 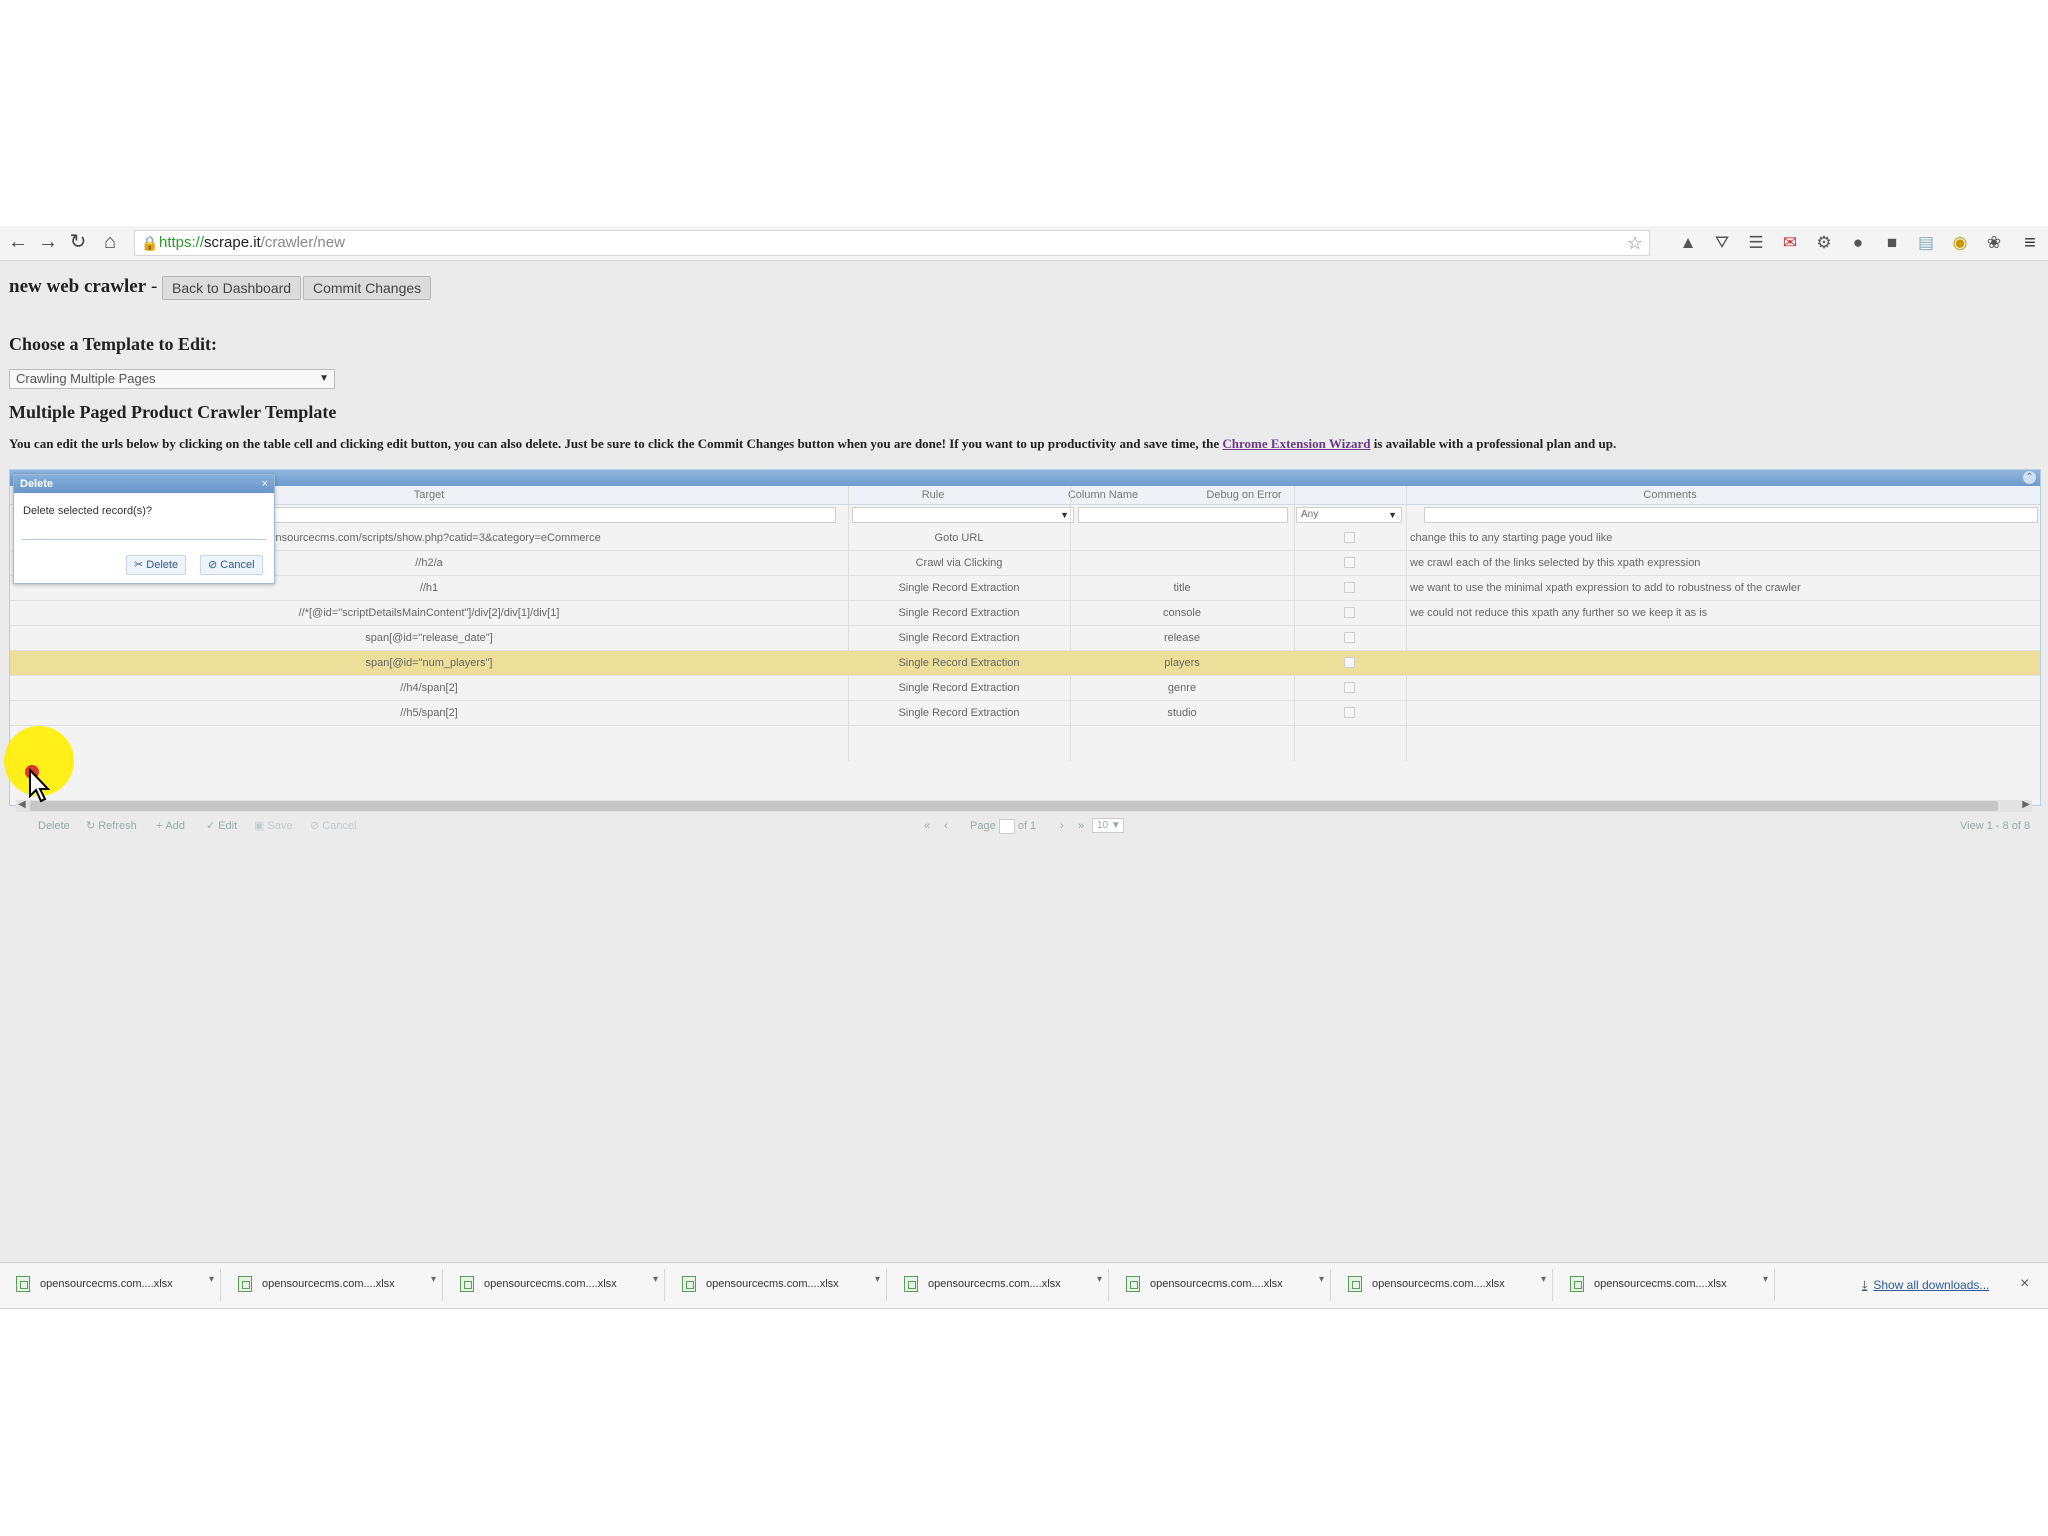 What do you see at coordinates (1182, 588) in the screenshot?
I see `cell-column-name: title` at bounding box center [1182, 588].